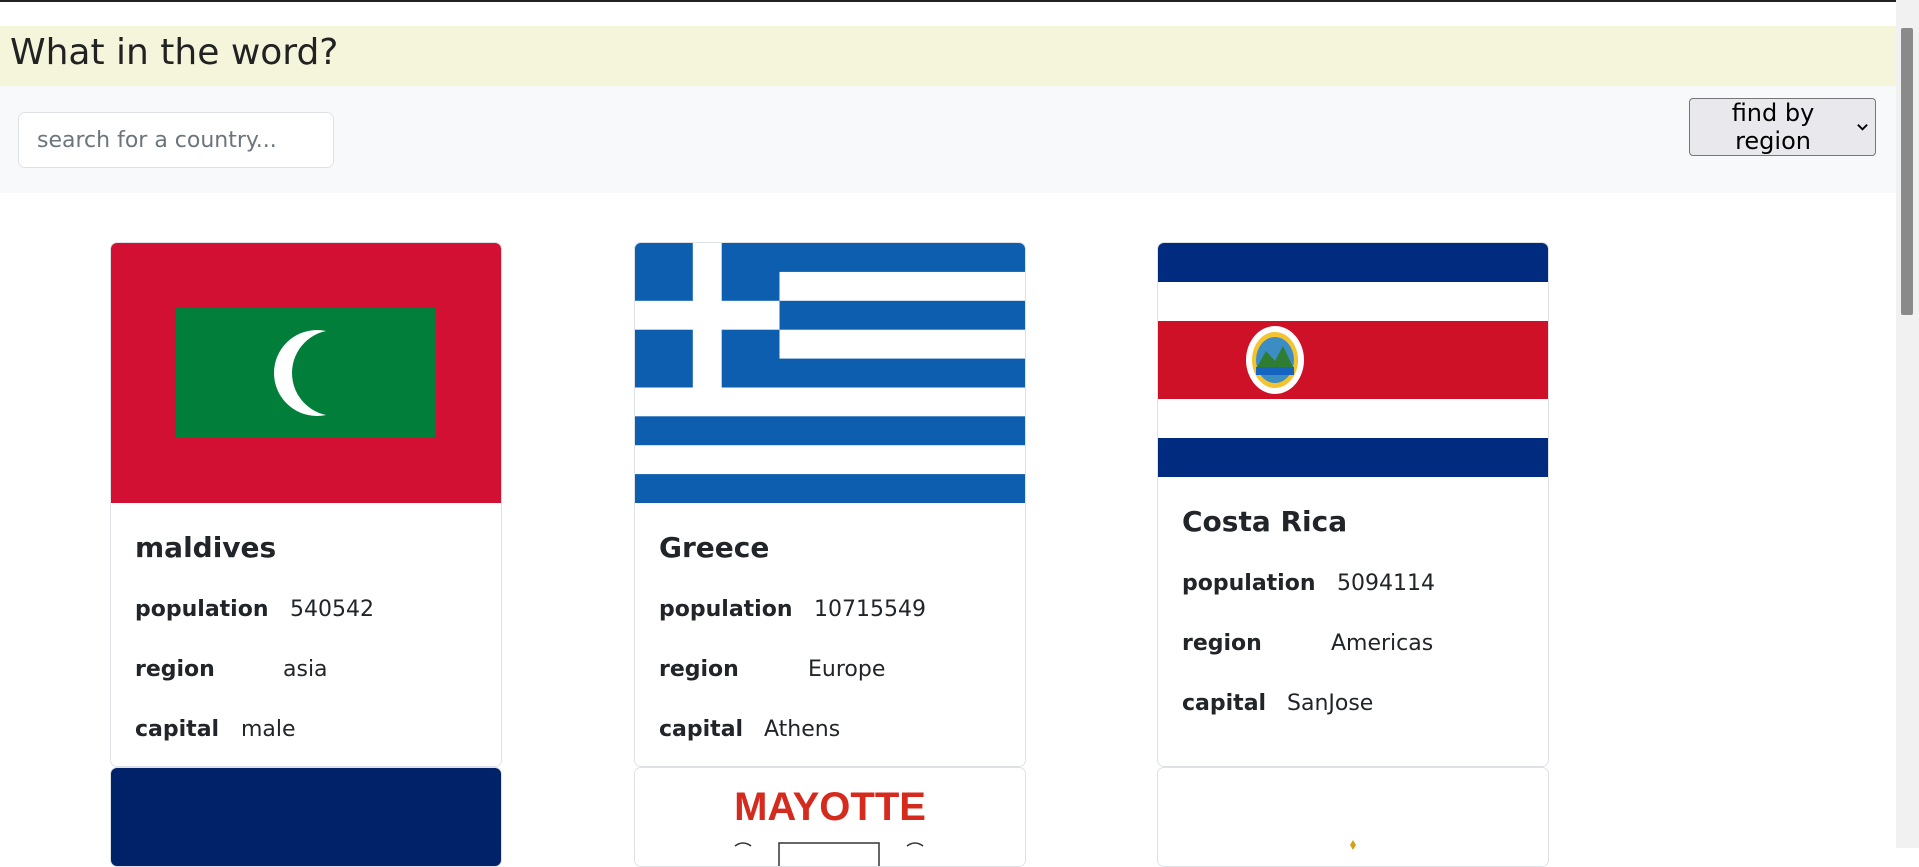 The image size is (1919, 867). Describe the element at coordinates (948, 139) in the screenshot. I see `toolbar: find by region` at that location.